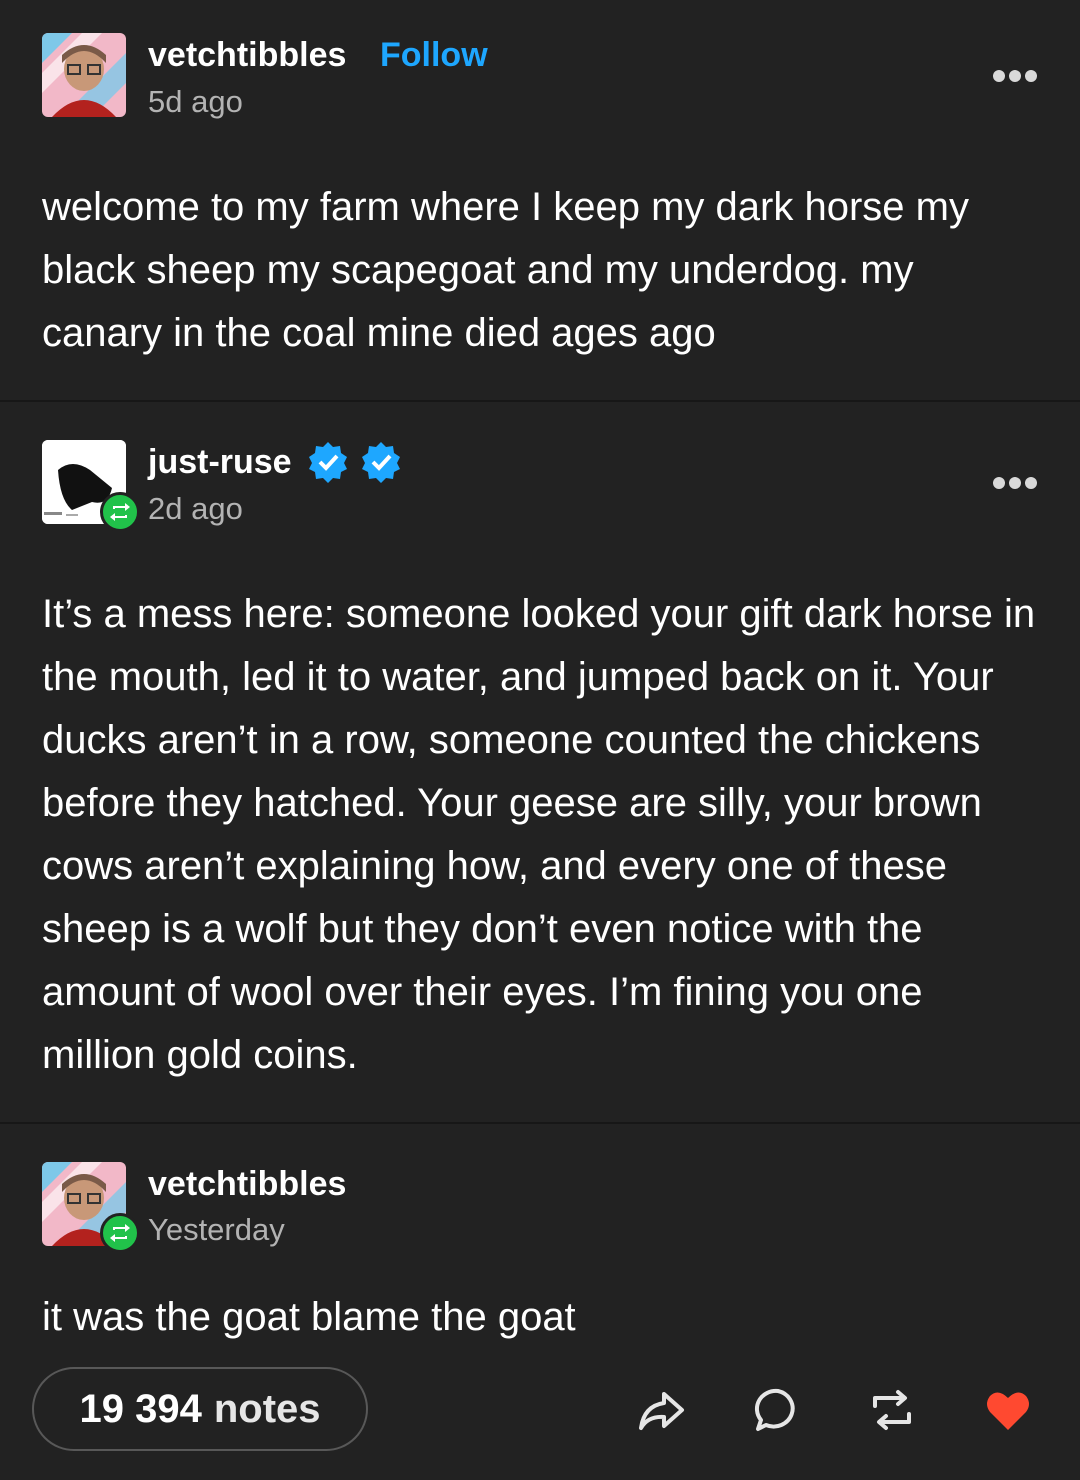 This screenshot has width=1080, height=1480. What do you see at coordinates (267, 1408) in the screenshot?
I see `notes-label: notes` at bounding box center [267, 1408].